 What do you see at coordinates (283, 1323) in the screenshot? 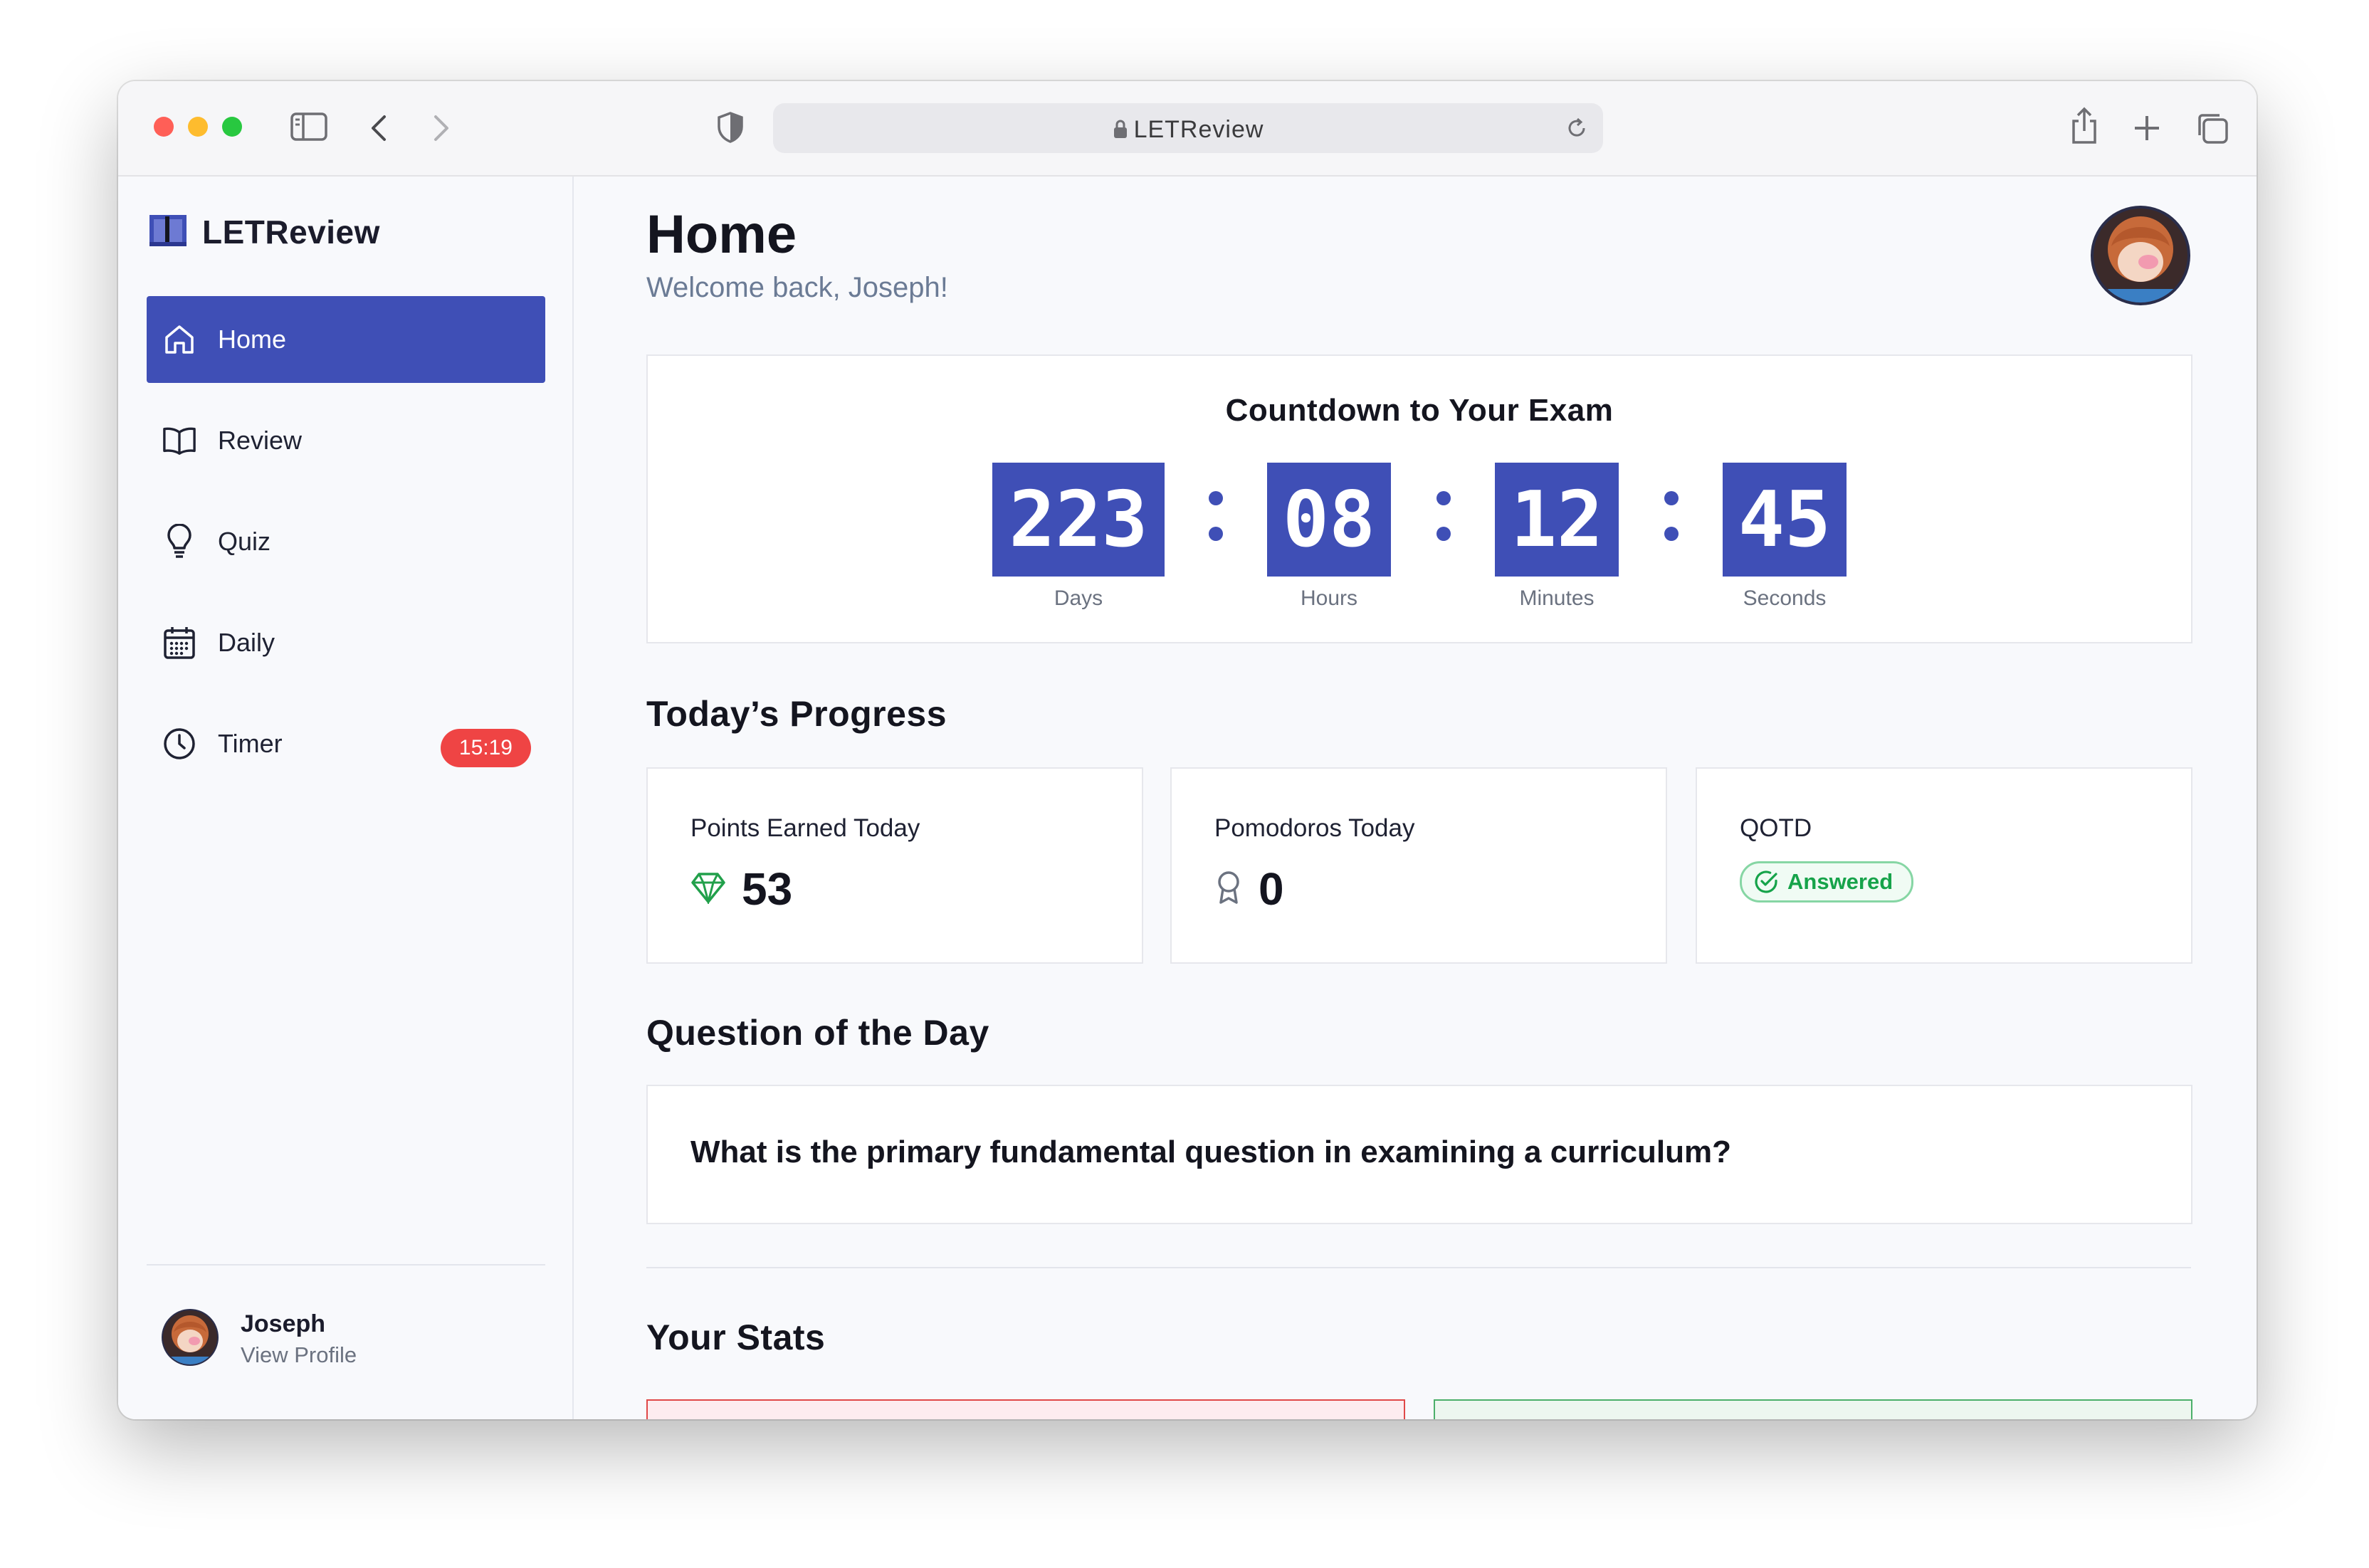
I see `profile-name: Joseph` at bounding box center [283, 1323].